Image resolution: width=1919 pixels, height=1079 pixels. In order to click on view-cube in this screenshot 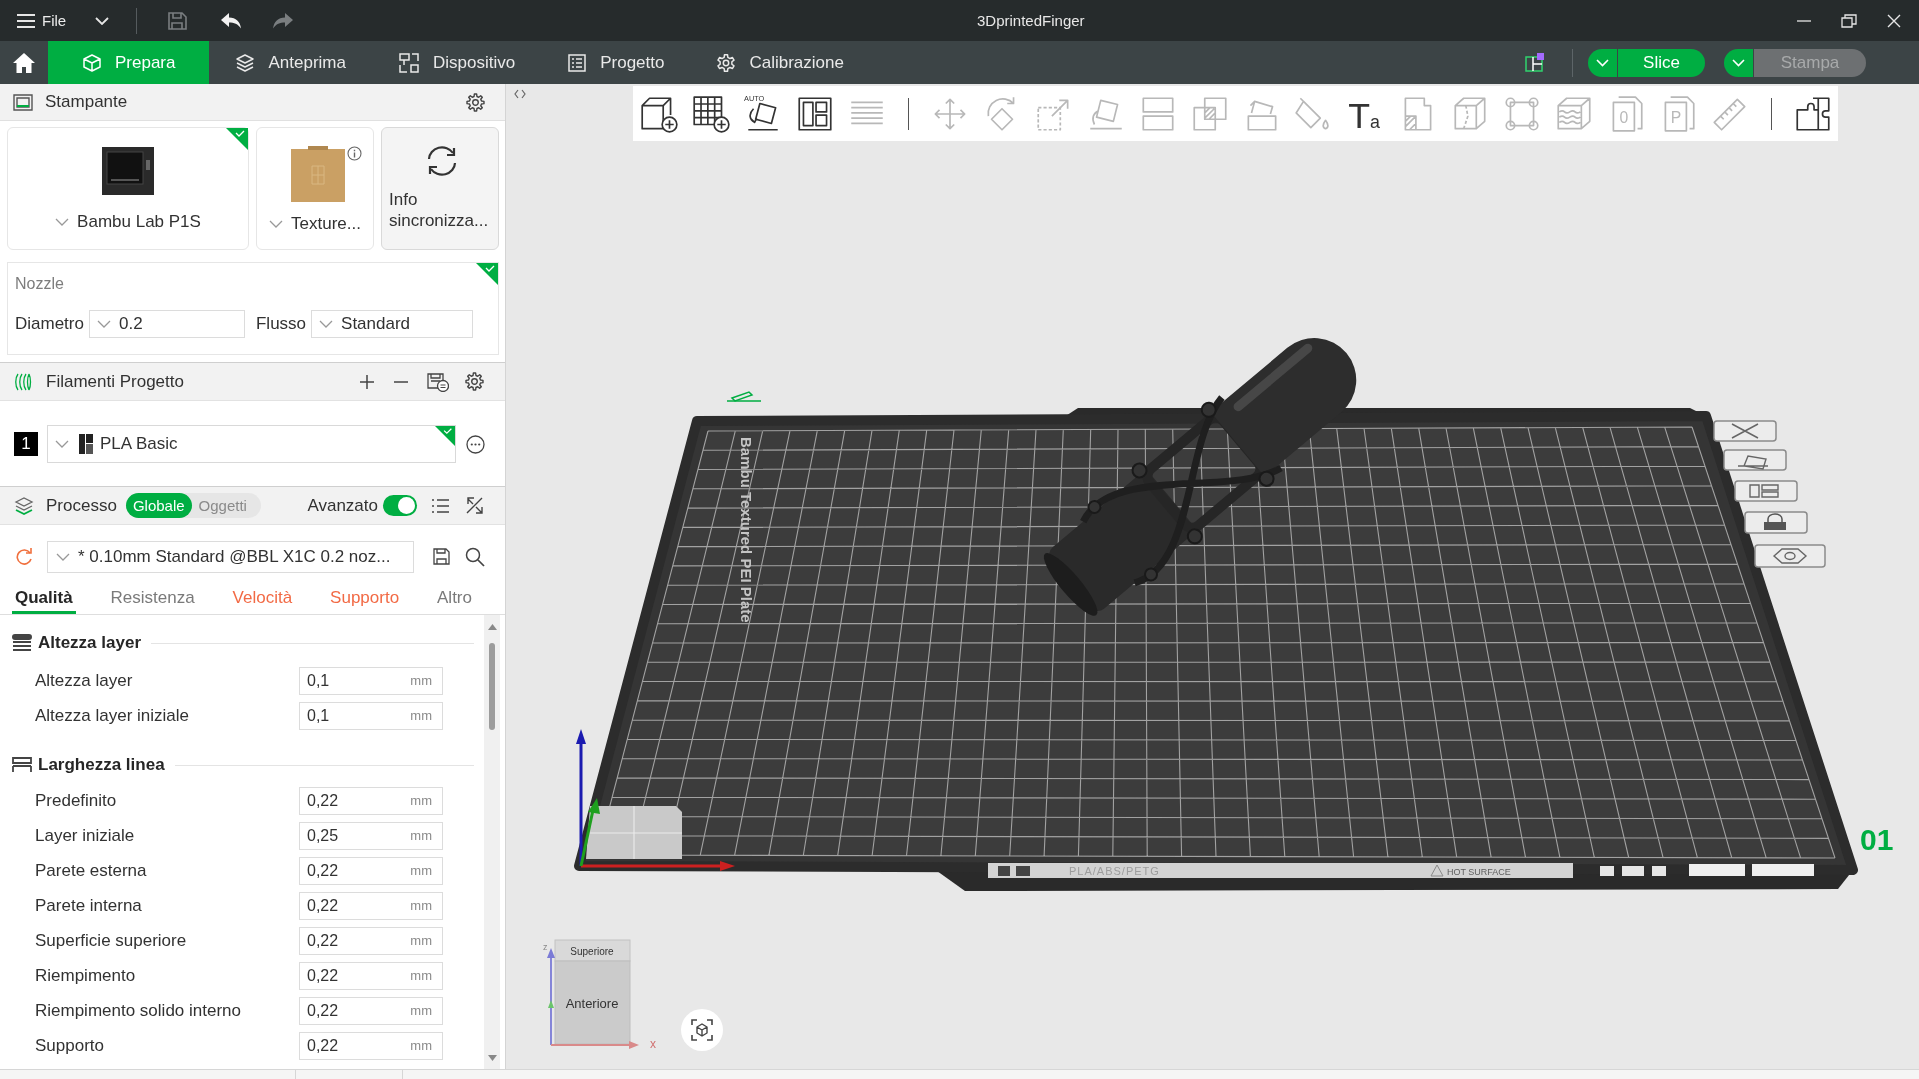, I will do `click(592, 992)`.